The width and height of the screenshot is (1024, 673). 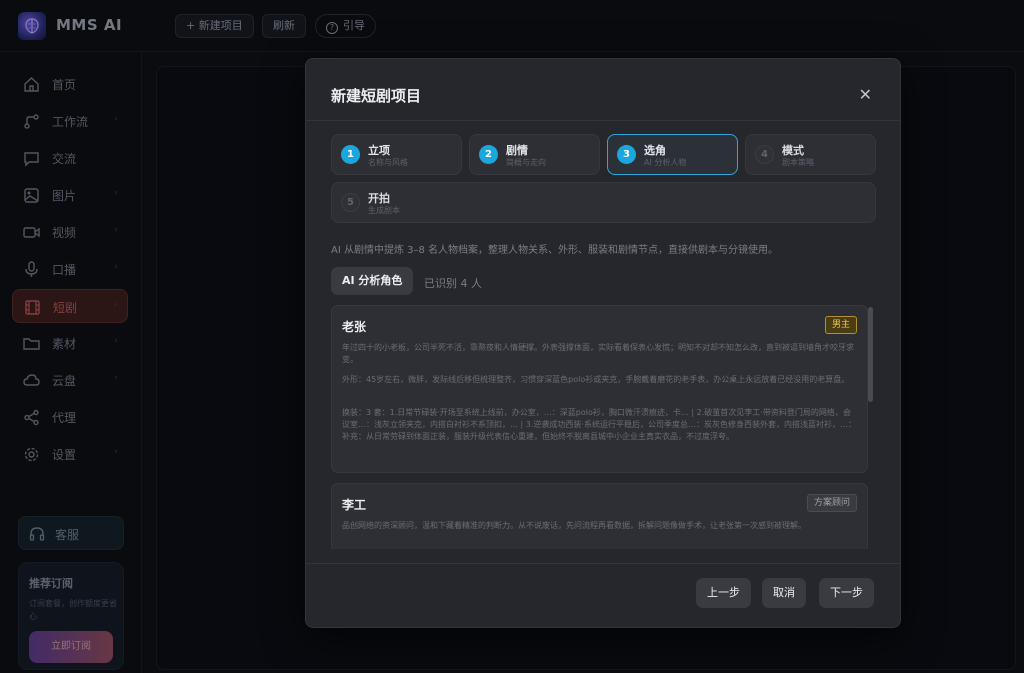 I want to click on tab-ai-analysis: AI 分析角色, so click(x=372, y=281).